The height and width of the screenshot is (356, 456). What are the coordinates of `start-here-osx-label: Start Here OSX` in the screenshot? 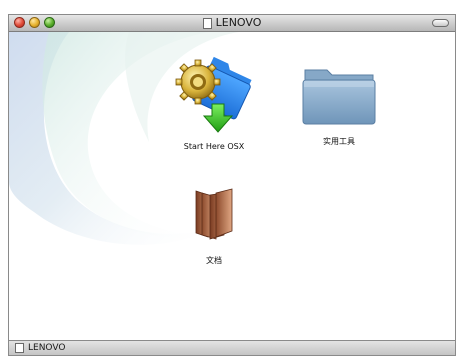 It's located at (214, 146).